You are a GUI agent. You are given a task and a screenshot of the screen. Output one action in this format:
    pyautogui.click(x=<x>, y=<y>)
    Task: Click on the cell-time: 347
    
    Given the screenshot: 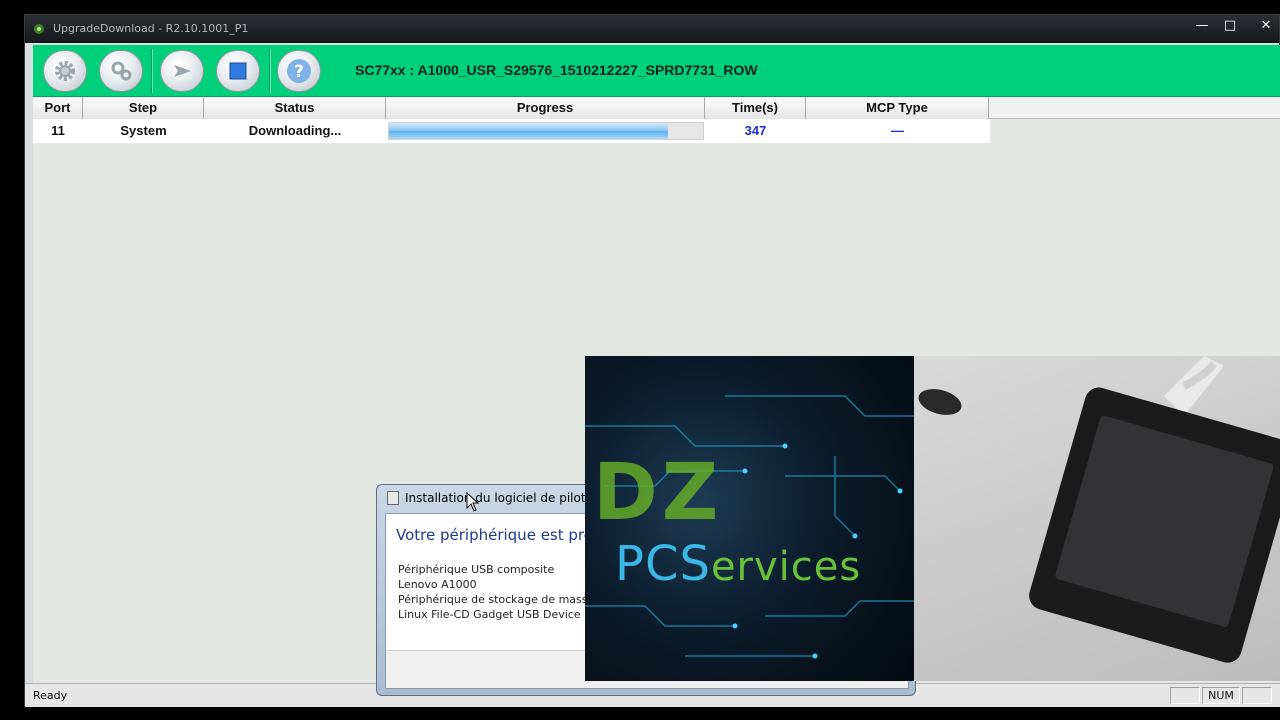 What is the action you would take?
    pyautogui.click(x=755, y=130)
    